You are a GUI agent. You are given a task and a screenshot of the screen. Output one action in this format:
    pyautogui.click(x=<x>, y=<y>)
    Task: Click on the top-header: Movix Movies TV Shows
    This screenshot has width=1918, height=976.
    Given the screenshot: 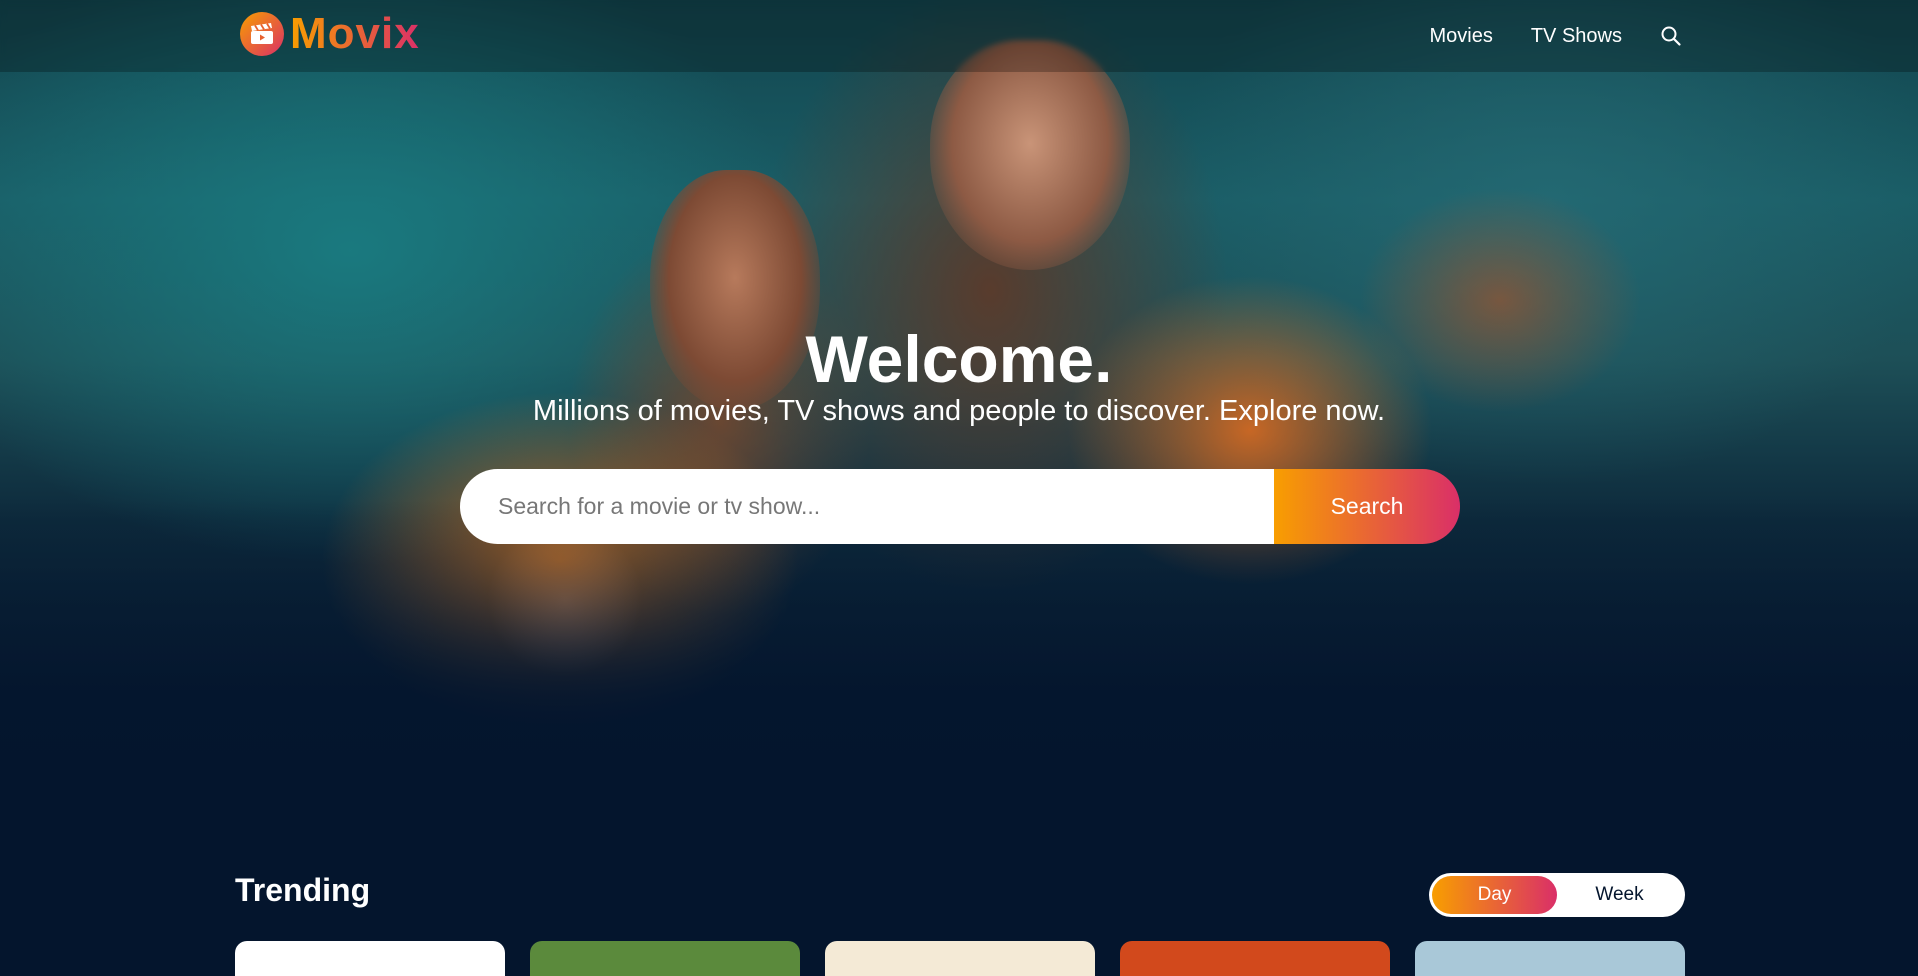 What is the action you would take?
    pyautogui.click(x=959, y=36)
    